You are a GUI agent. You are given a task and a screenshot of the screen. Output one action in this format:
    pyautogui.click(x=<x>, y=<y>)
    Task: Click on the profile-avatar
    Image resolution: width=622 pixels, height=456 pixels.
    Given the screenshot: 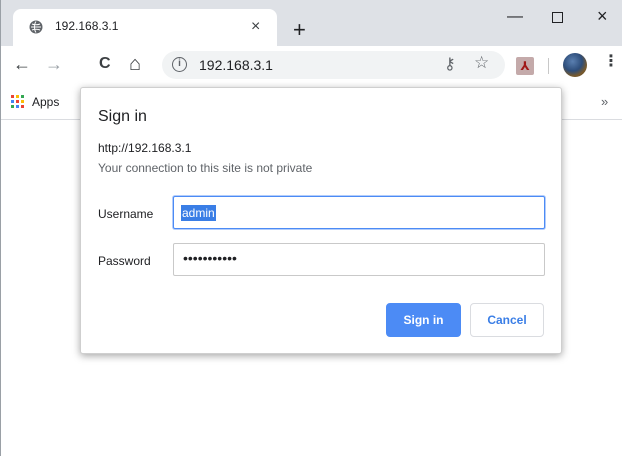 What is the action you would take?
    pyautogui.click(x=575, y=65)
    